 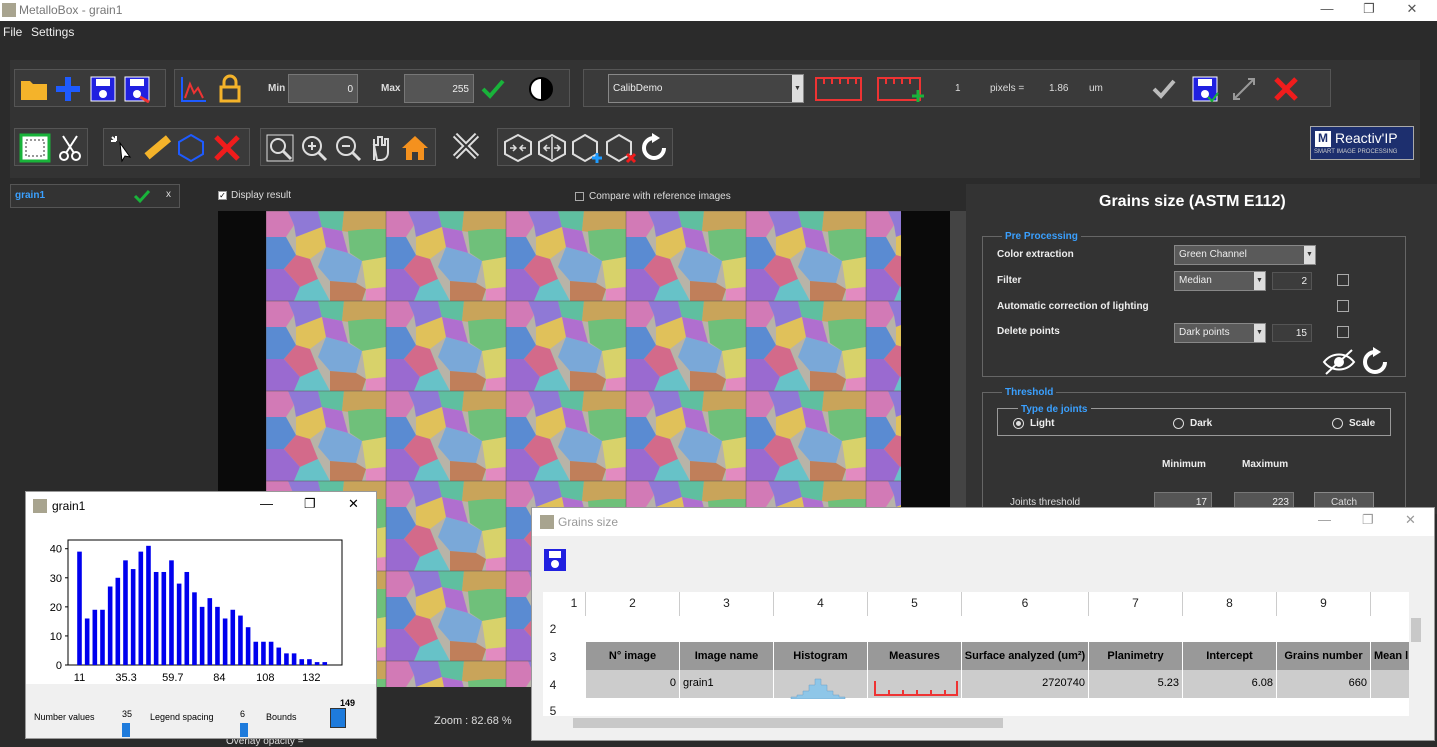 I want to click on home-icon, so click(x=415, y=148).